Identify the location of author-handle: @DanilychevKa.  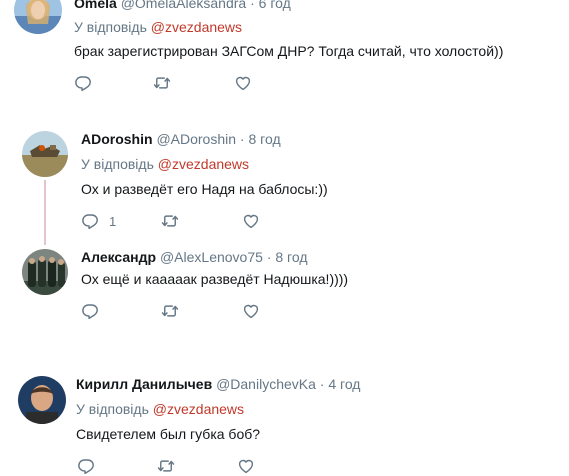
(266, 384).